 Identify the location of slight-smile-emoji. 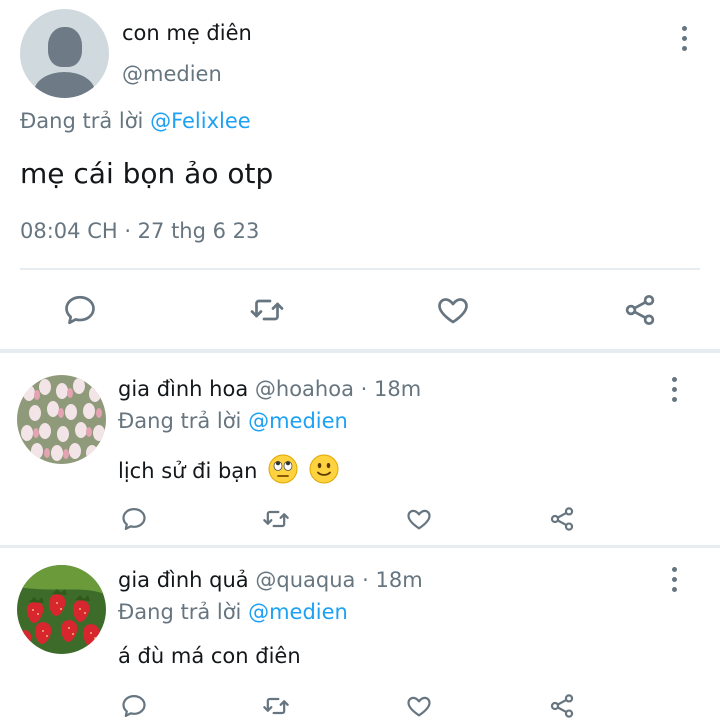
(324, 471).